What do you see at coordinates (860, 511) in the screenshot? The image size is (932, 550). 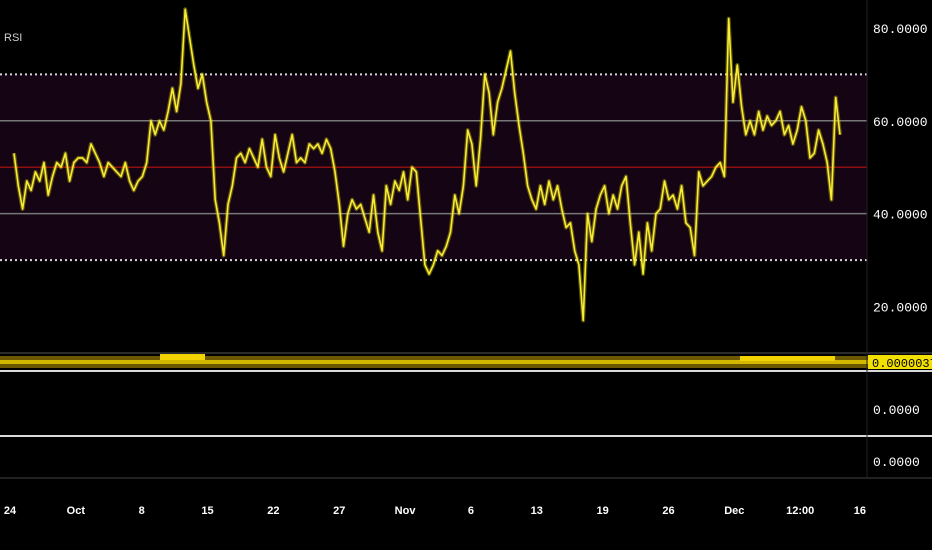 I see `x-tick-label: 16` at bounding box center [860, 511].